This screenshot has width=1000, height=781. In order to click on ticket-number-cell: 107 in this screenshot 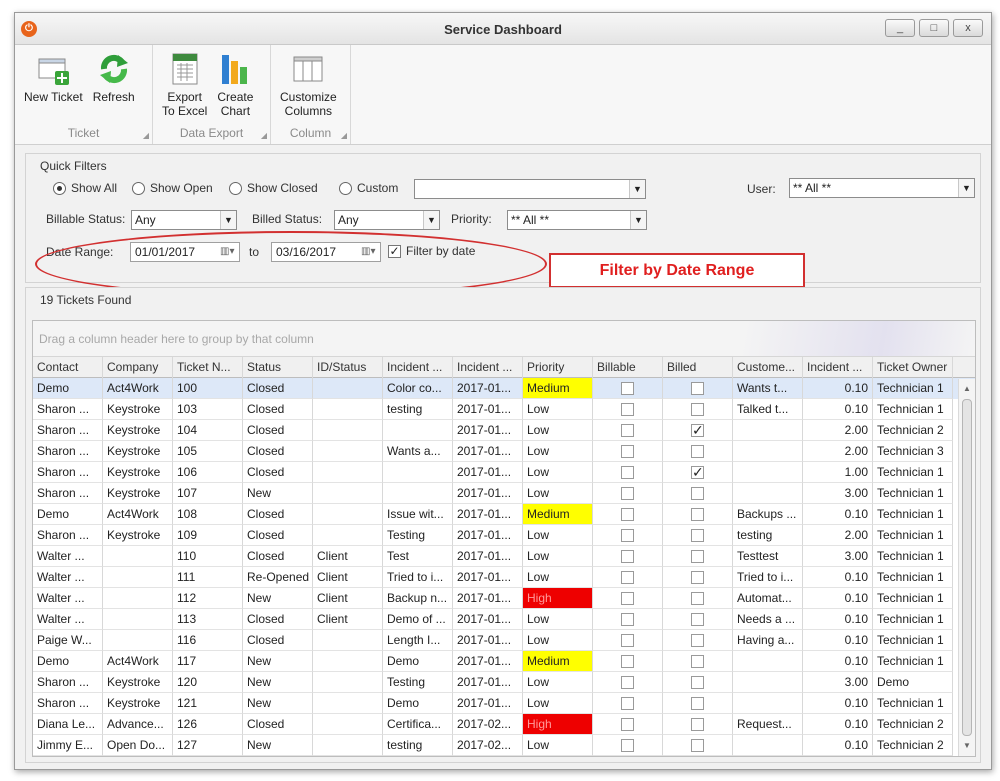, I will do `click(208, 493)`.